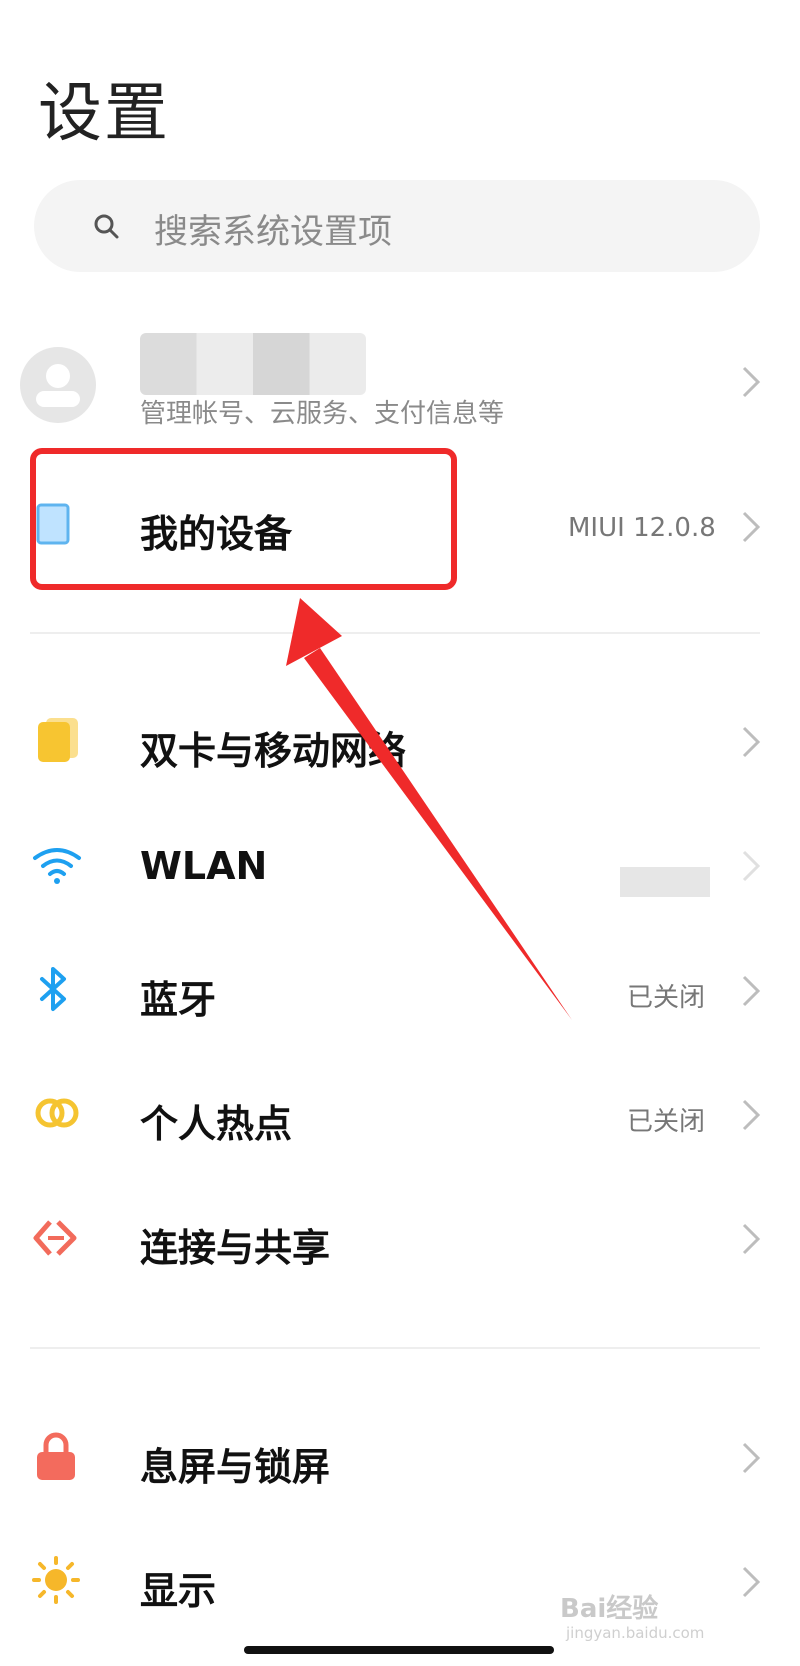 Image resolution: width=800 pixels, height=1666 pixels. I want to click on watermark-logo: Bai经验, so click(609, 1609).